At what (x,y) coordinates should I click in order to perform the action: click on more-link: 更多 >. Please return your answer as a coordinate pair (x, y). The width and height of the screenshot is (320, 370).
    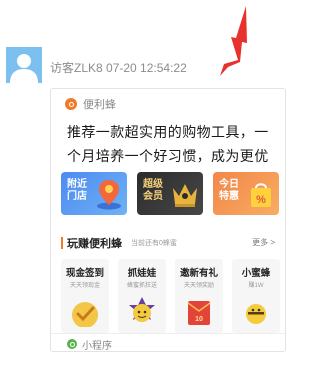
    Looking at the image, I should click on (263, 242).